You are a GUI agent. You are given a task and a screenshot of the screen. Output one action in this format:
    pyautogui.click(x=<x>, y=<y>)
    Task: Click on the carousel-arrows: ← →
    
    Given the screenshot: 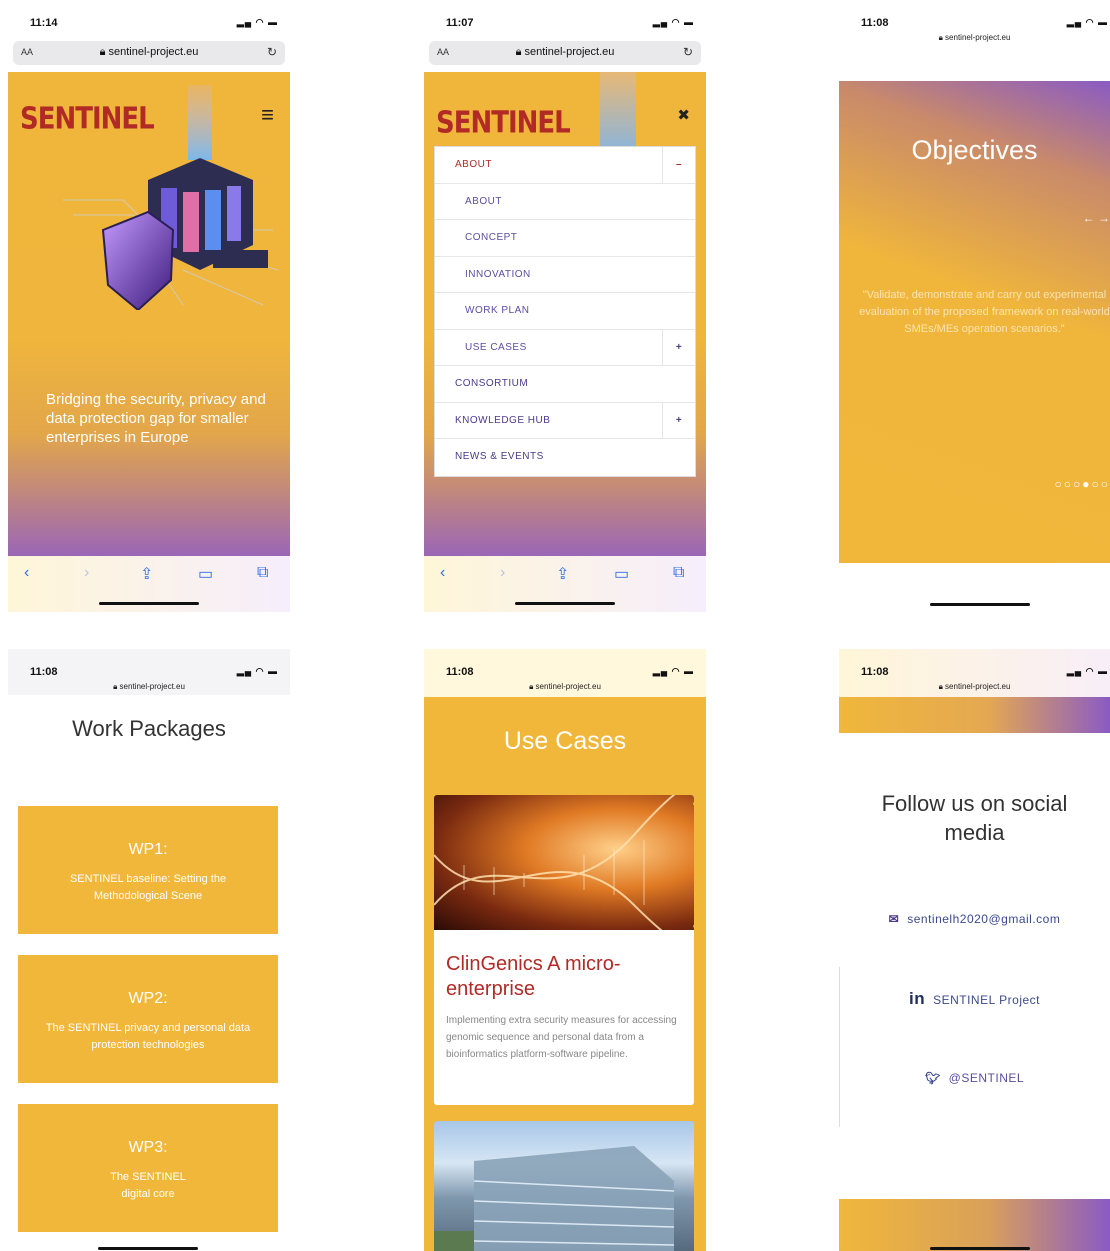 What is the action you would take?
    pyautogui.click(x=1096, y=218)
    